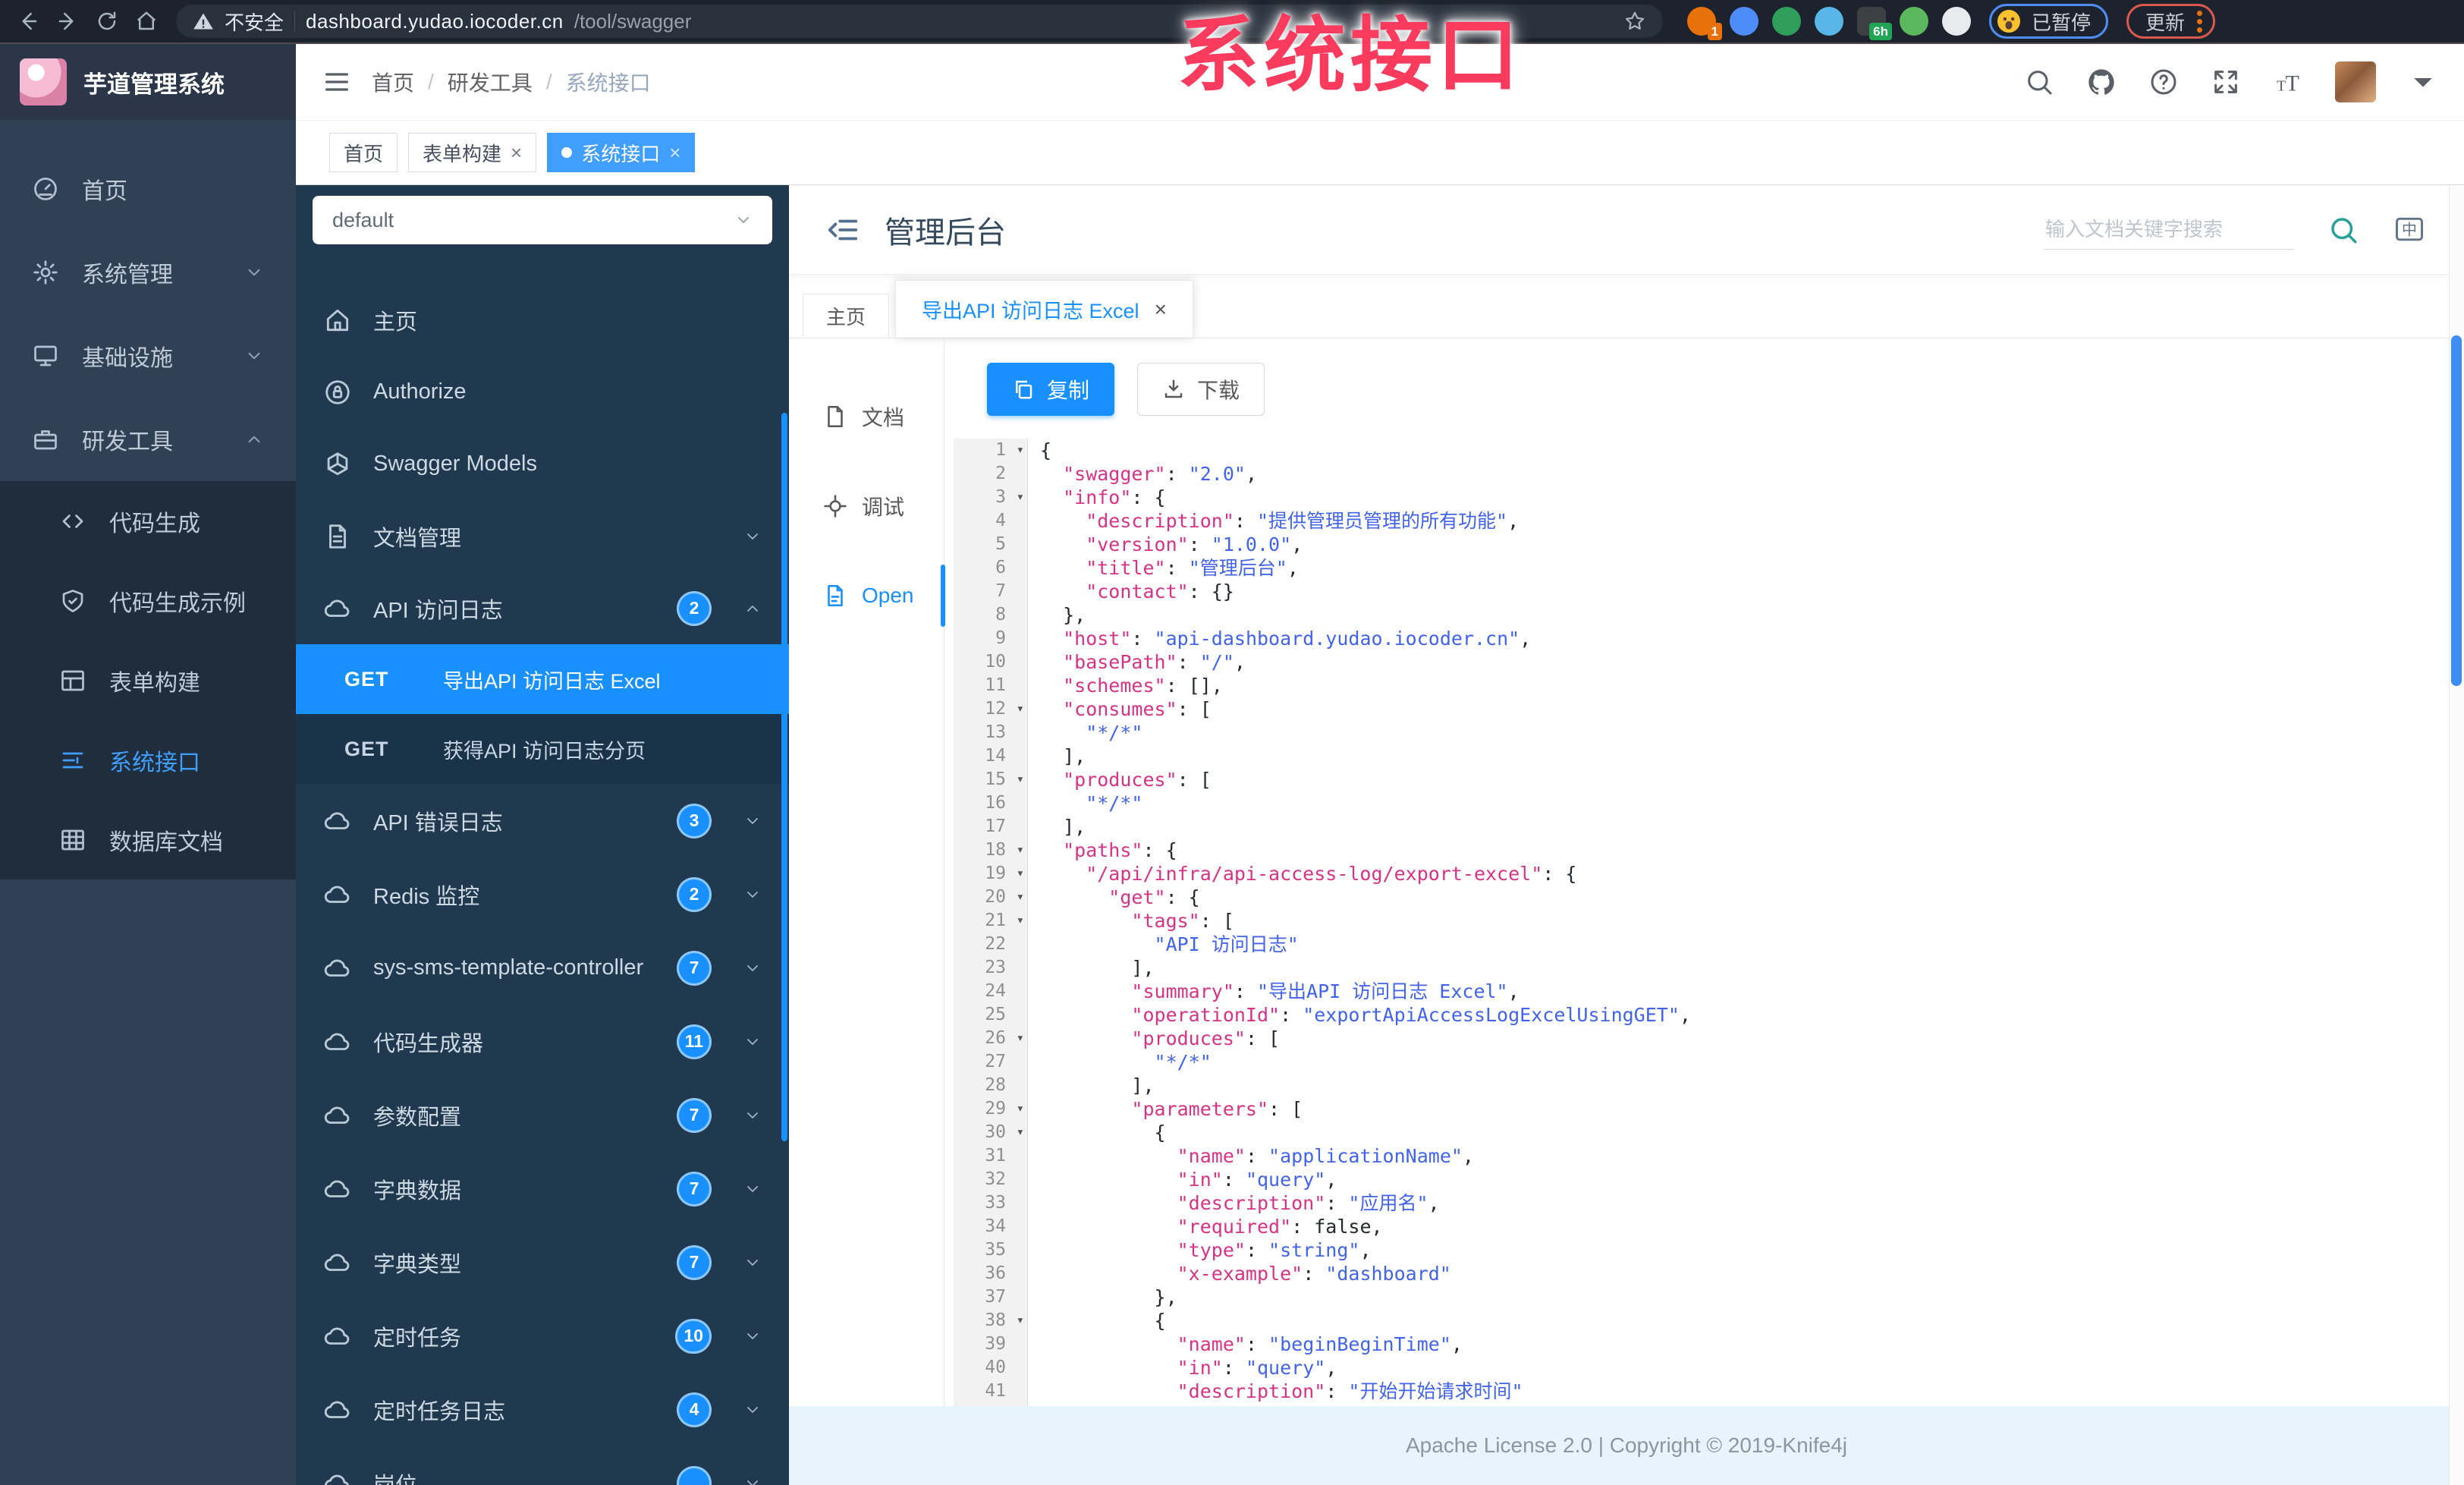 Image resolution: width=2464 pixels, height=1485 pixels. I want to click on swagger-group-代码生成器: 代码生成器 11, so click(542, 1041).